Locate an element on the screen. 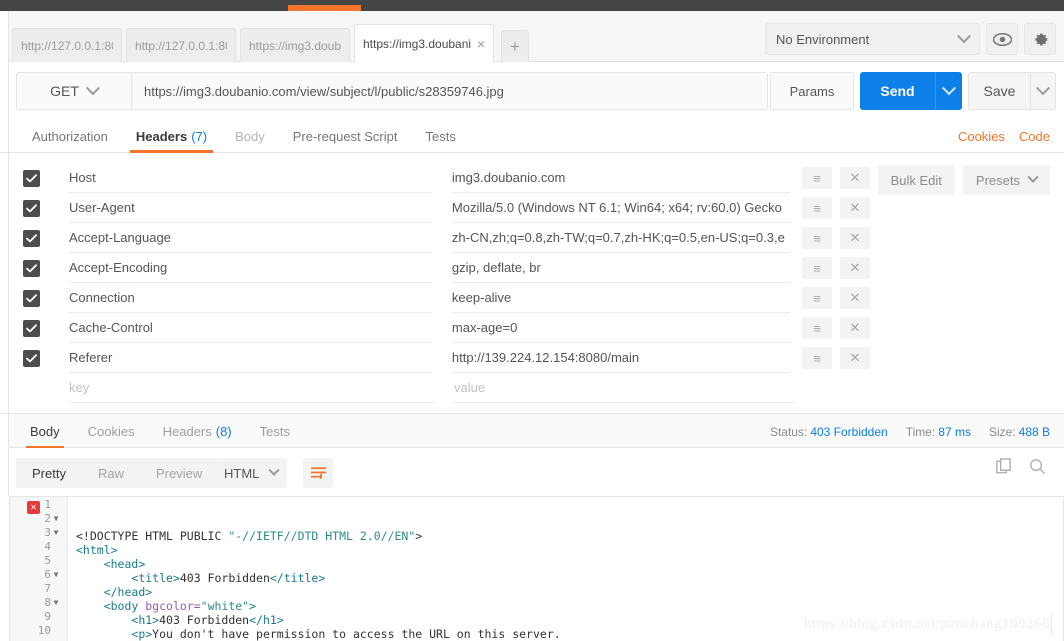 The image size is (1064, 641). cookies-link: Cookies is located at coordinates (981, 136).